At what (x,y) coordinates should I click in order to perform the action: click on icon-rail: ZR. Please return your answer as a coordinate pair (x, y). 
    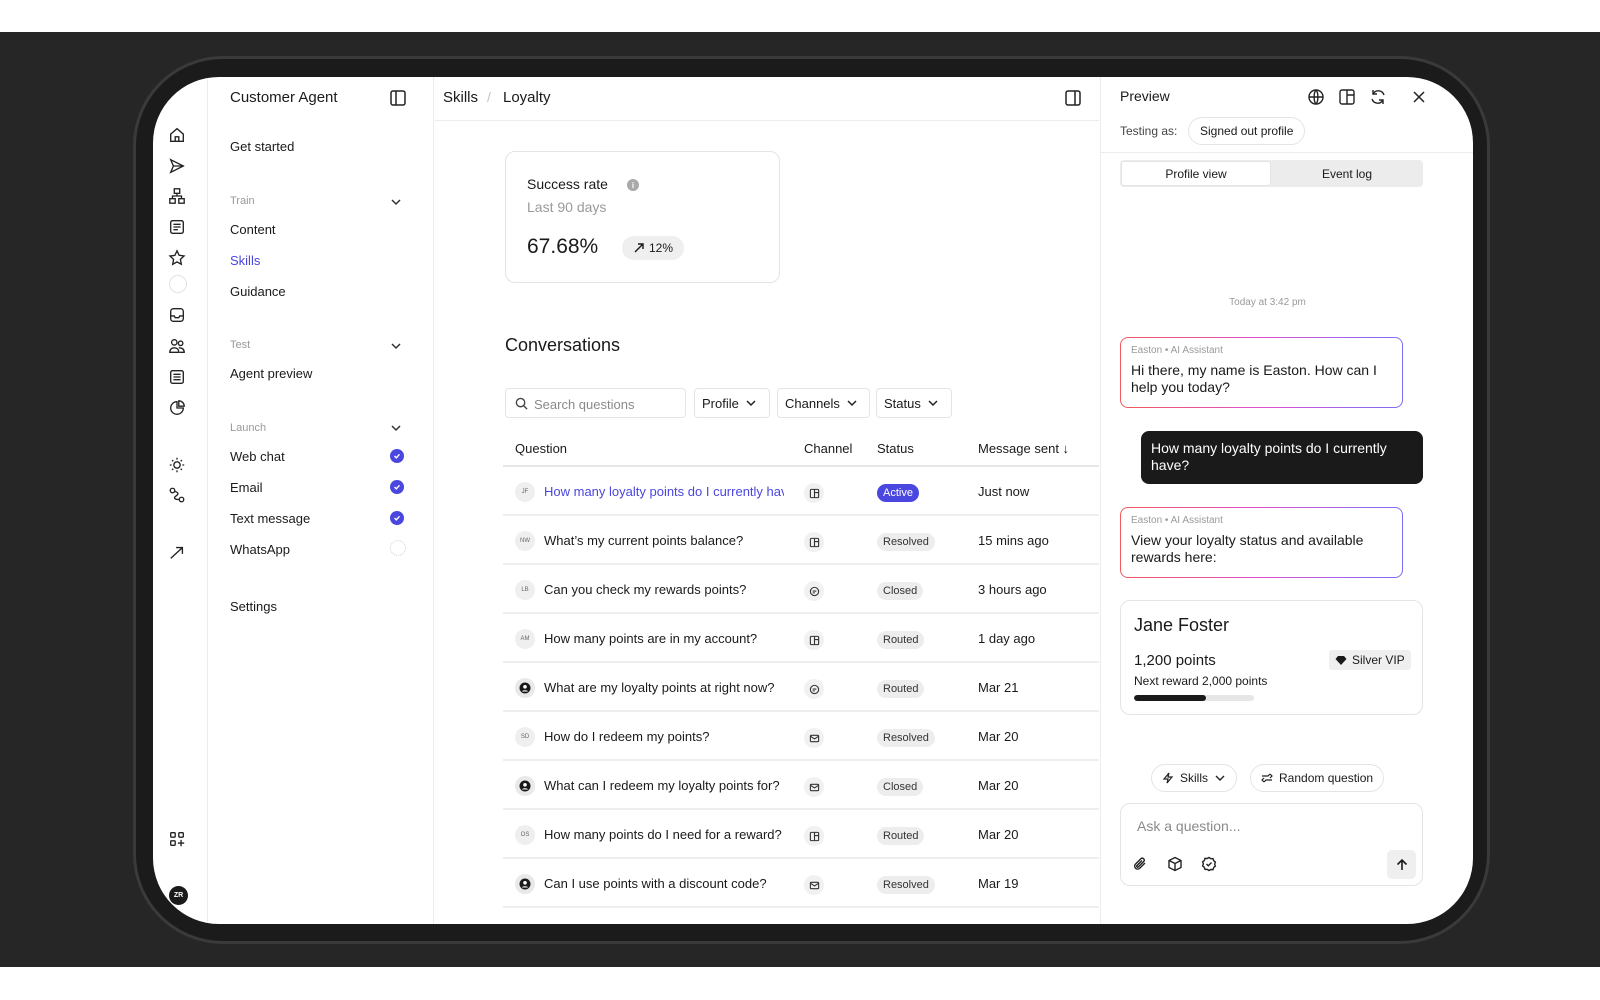
    Looking at the image, I should click on (180, 500).